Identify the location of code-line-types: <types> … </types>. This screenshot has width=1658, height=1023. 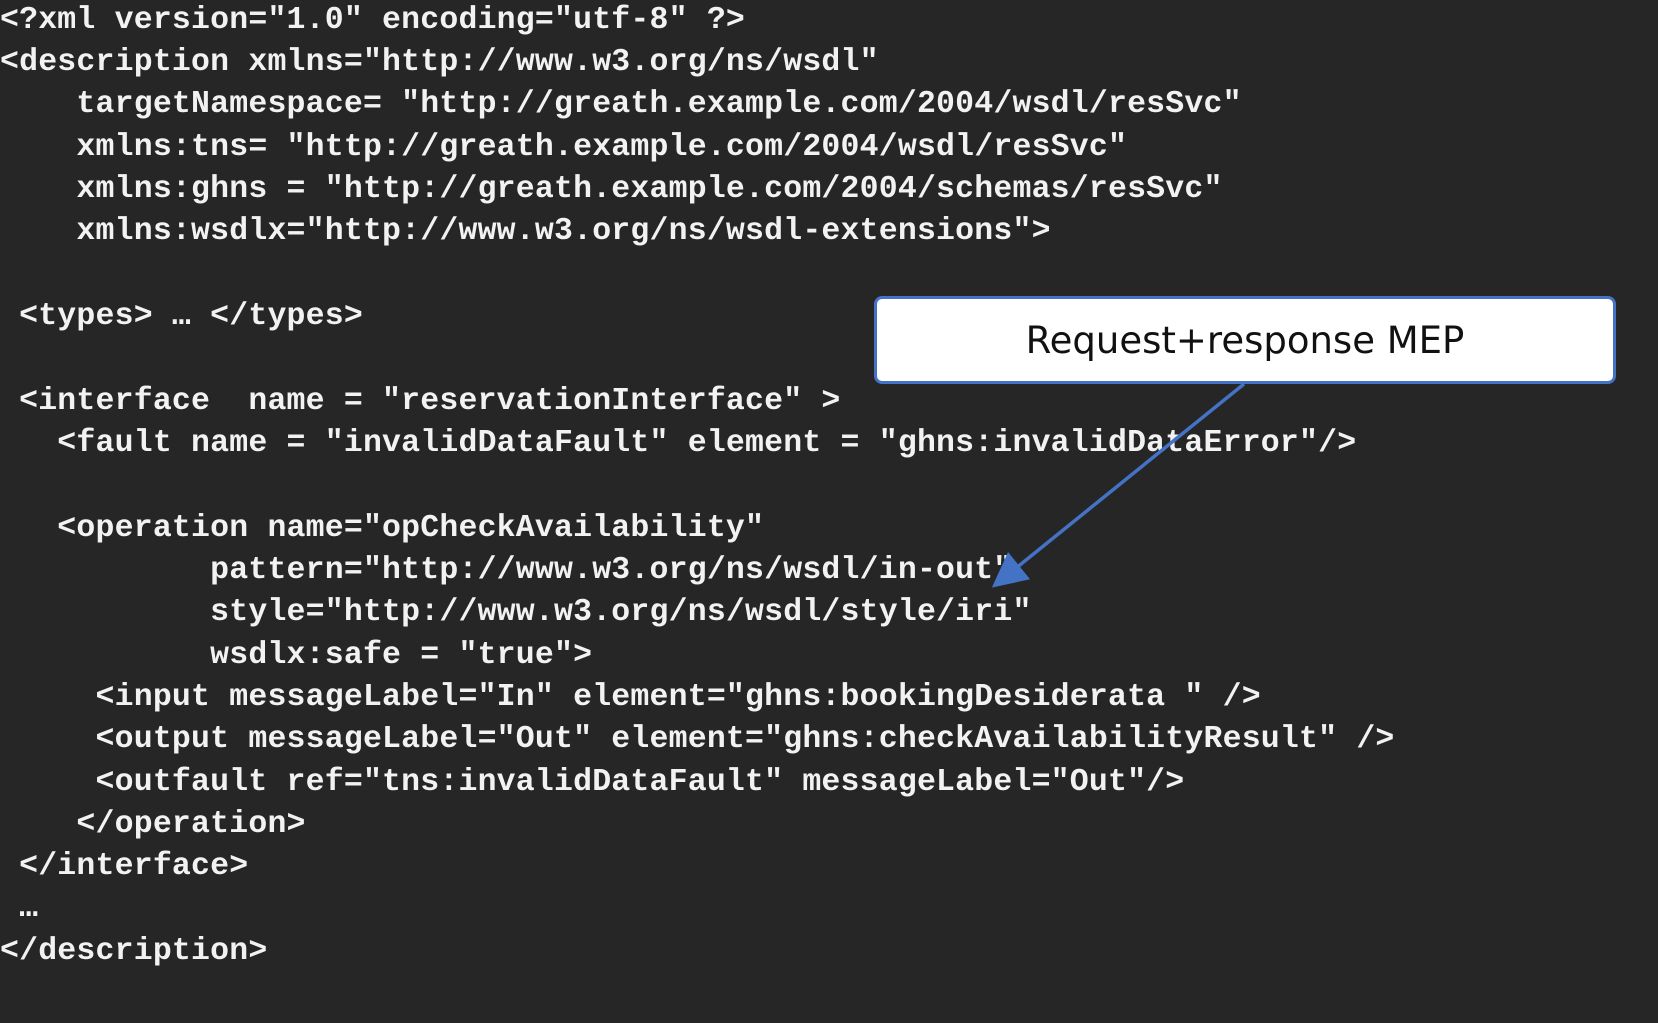
(181, 316).